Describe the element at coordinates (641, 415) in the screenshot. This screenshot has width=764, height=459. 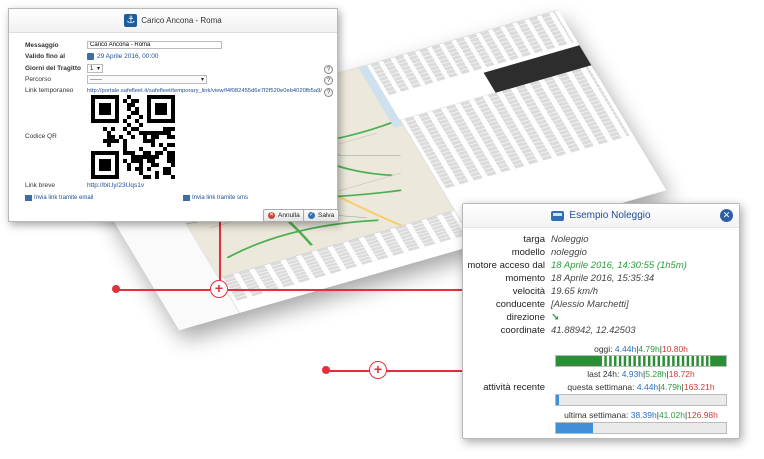
I see `stat-lastweek: ultima settimana: 38.39h|41.02h|126.98h` at that location.